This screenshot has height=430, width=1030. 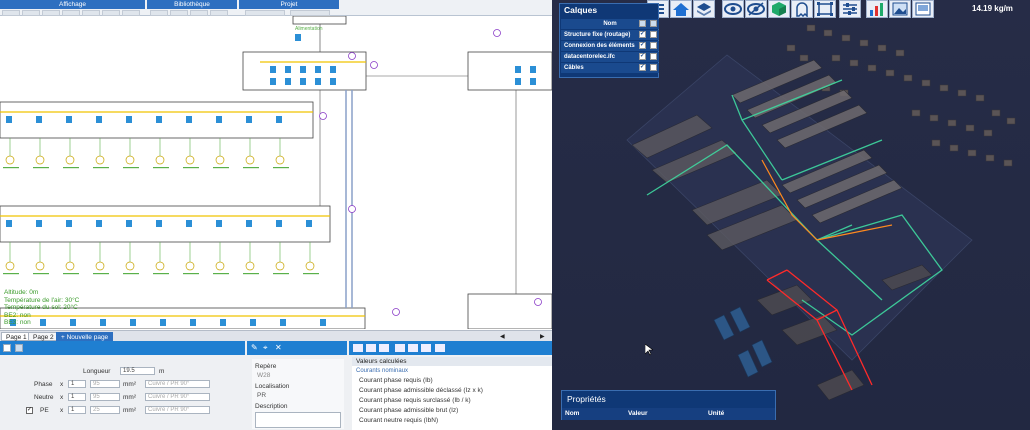 What do you see at coordinates (610, 68) in the screenshot?
I see `layer-row: Câbles ✓` at bounding box center [610, 68].